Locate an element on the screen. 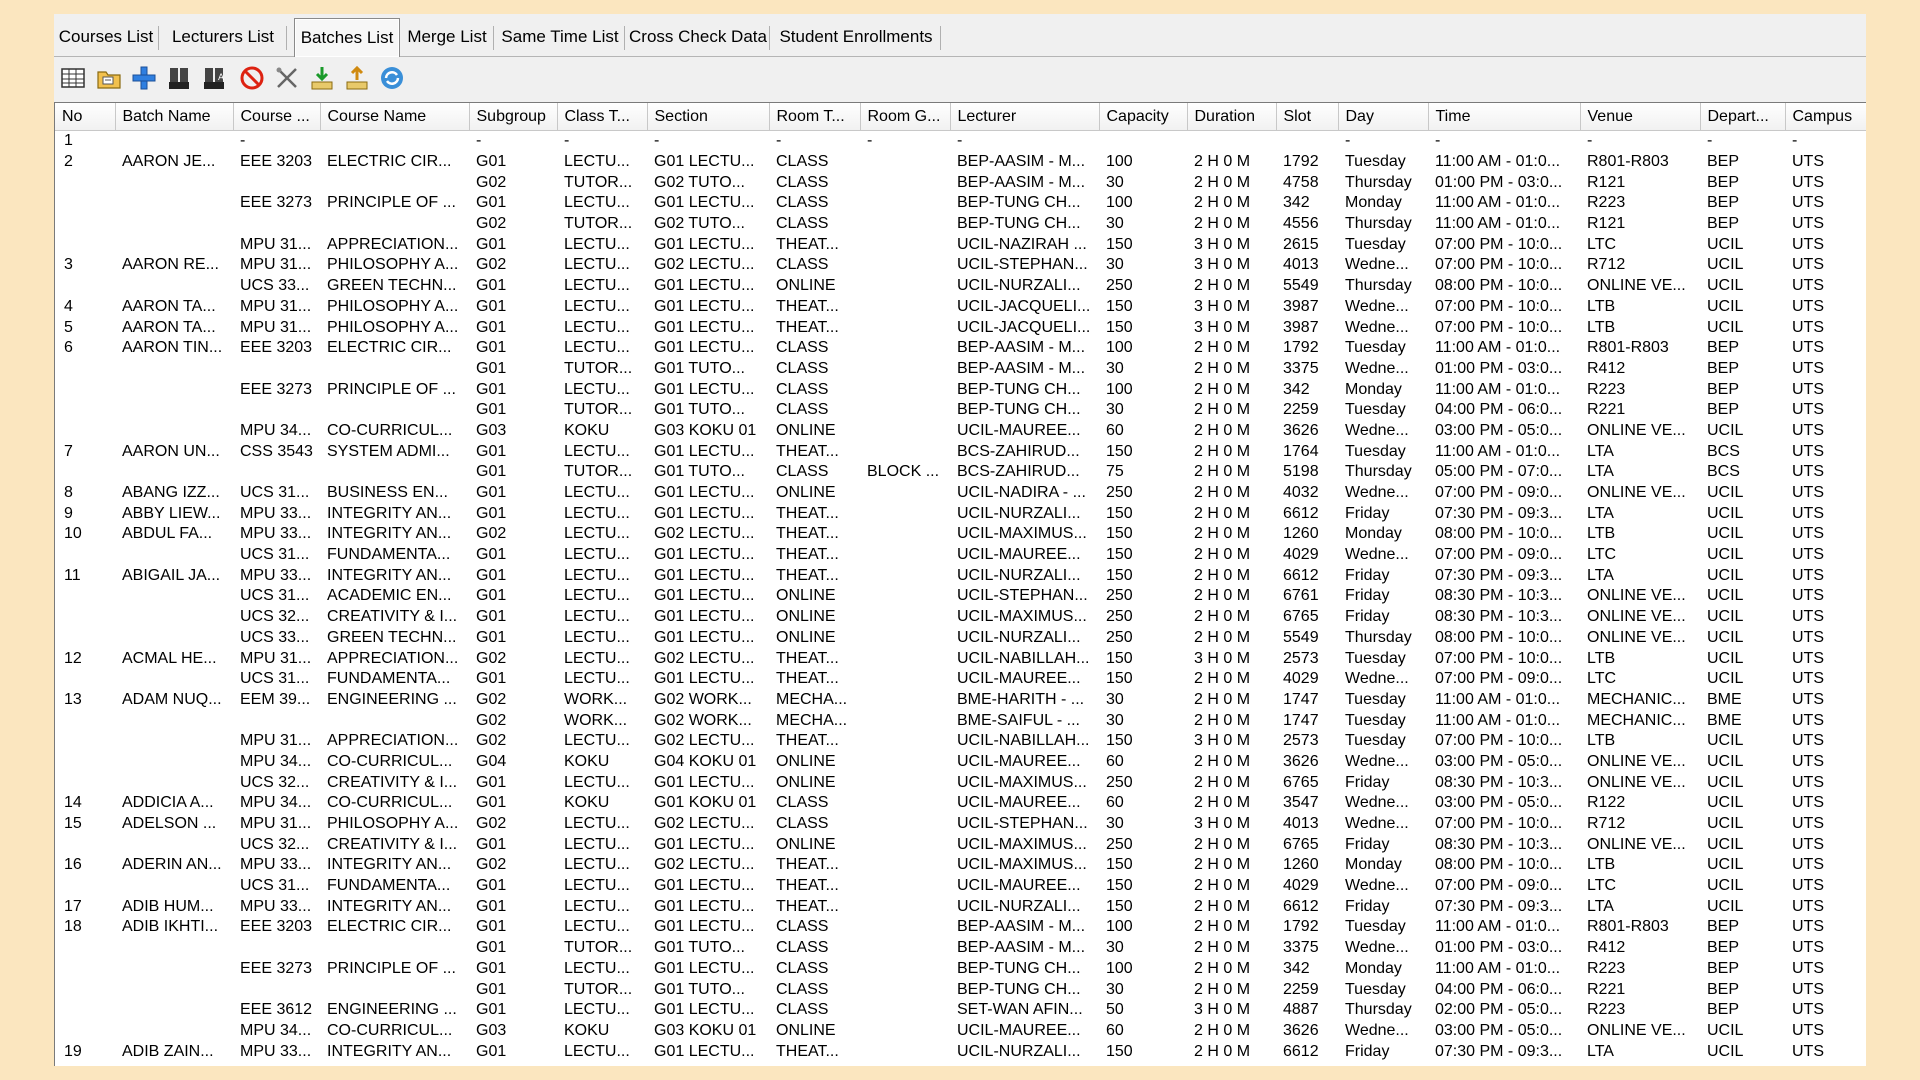 This screenshot has width=1920, height=1080. column-header-lecturer: Lecturer is located at coordinates (1025, 117).